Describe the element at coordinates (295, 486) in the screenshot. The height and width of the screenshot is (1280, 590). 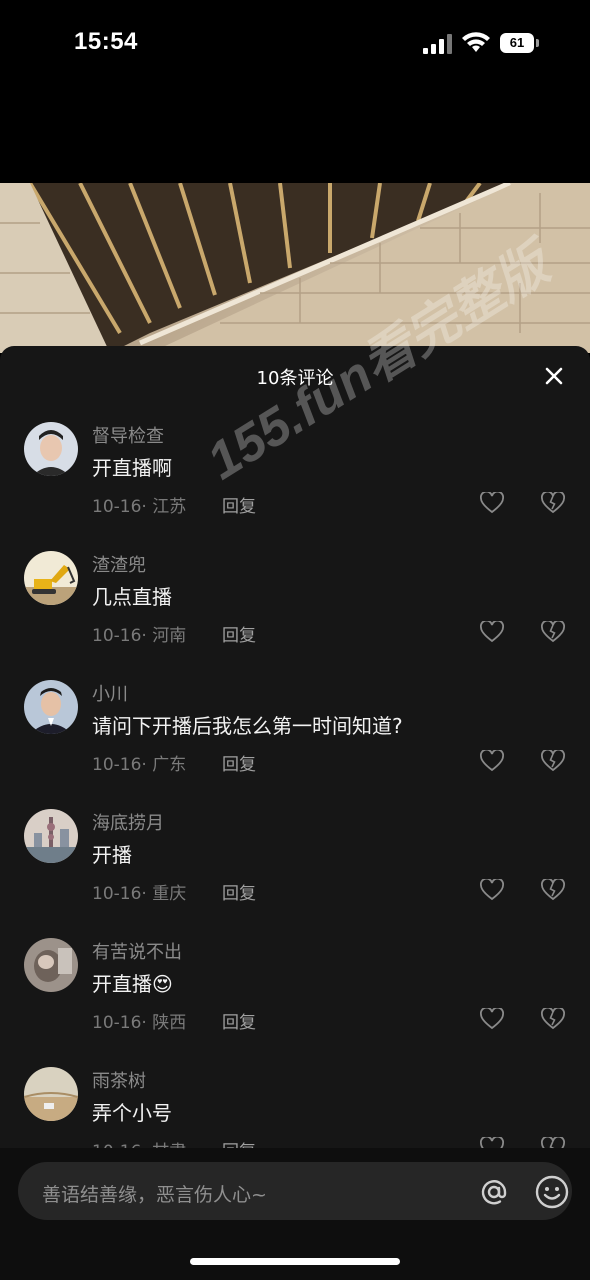
I see `comment-item: 督导检查 开直播啊 10-16· 江苏 回复` at that location.